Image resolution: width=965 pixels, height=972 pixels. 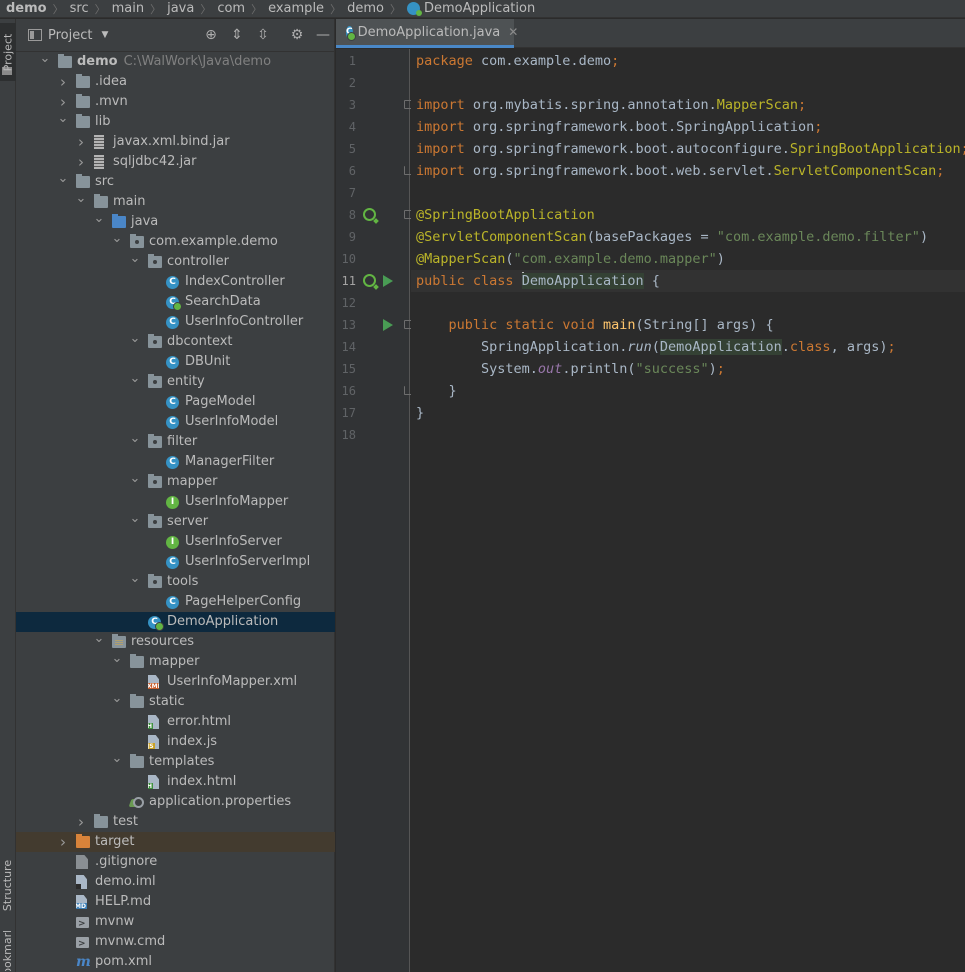 What do you see at coordinates (175, 502) in the screenshot?
I see `tree-item: I UserInfoMapper` at bounding box center [175, 502].